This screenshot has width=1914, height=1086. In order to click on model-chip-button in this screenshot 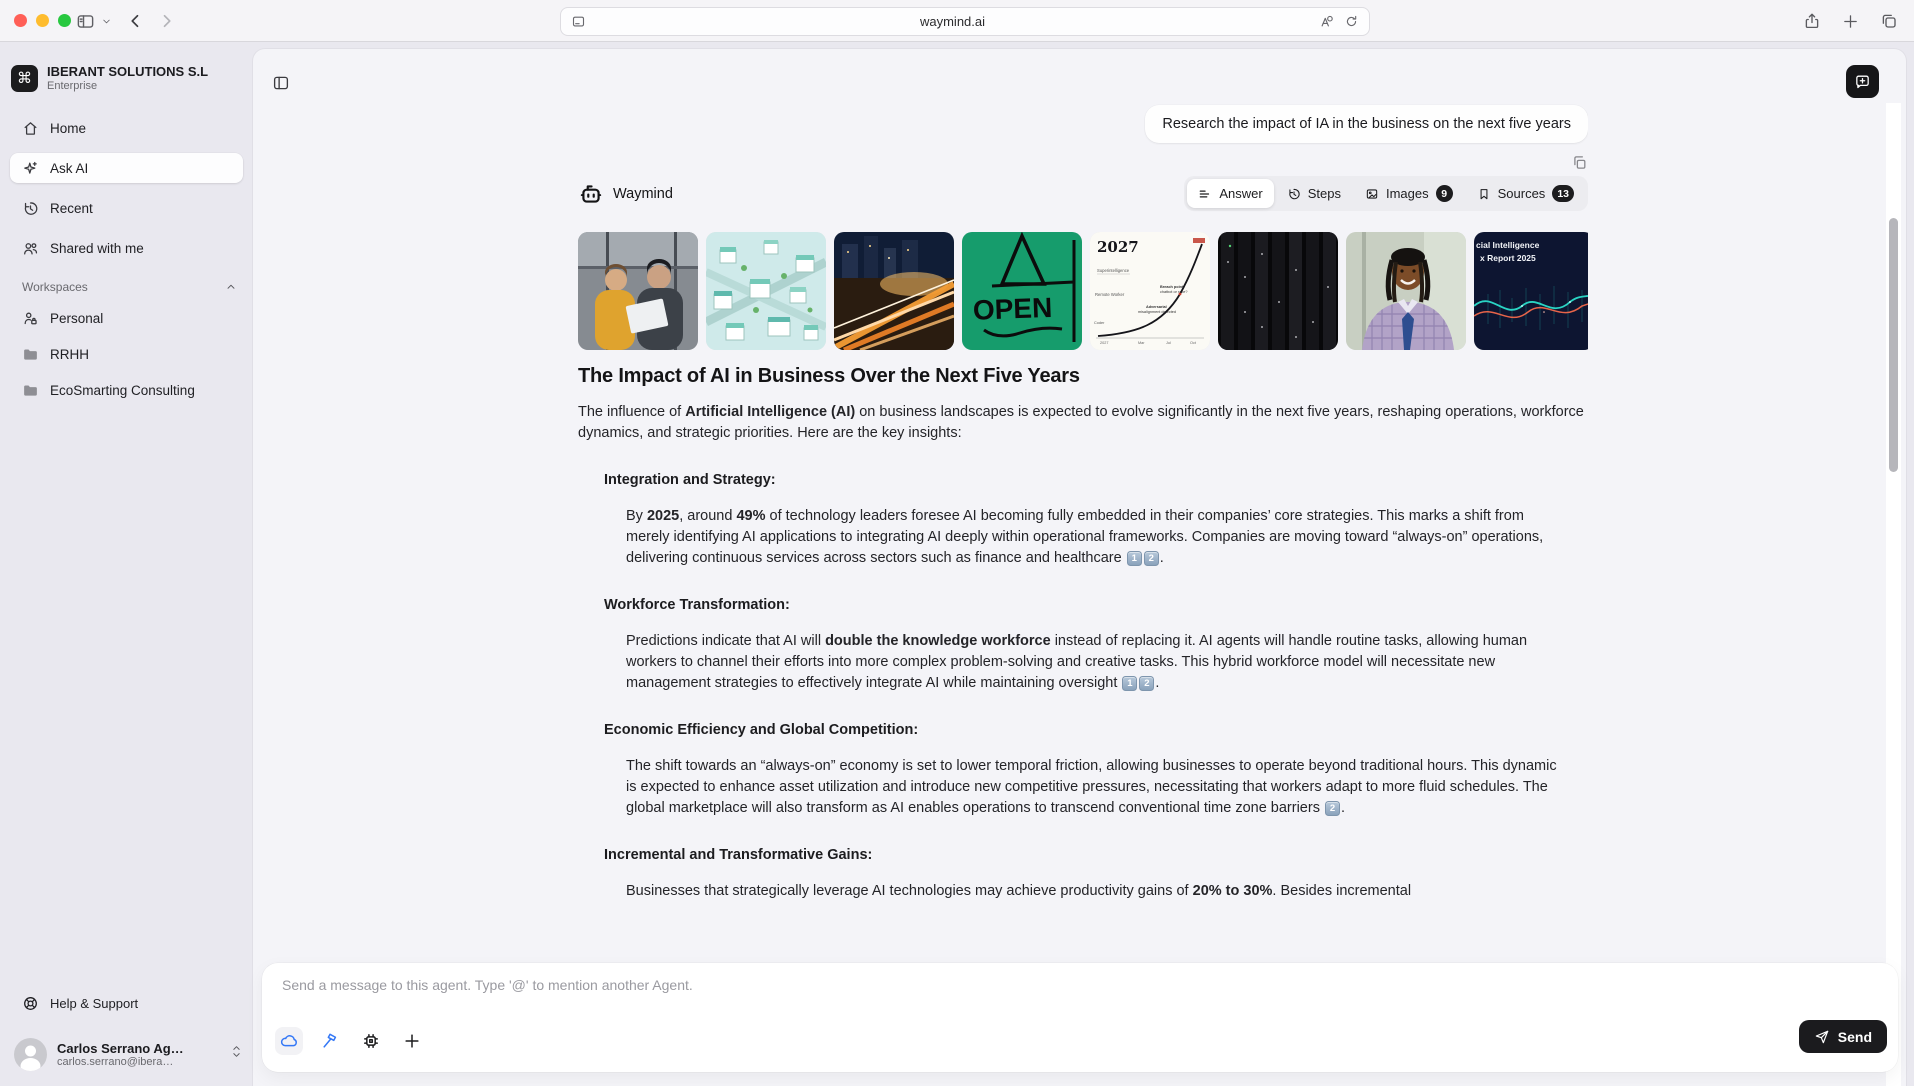, I will do `click(371, 1041)`.